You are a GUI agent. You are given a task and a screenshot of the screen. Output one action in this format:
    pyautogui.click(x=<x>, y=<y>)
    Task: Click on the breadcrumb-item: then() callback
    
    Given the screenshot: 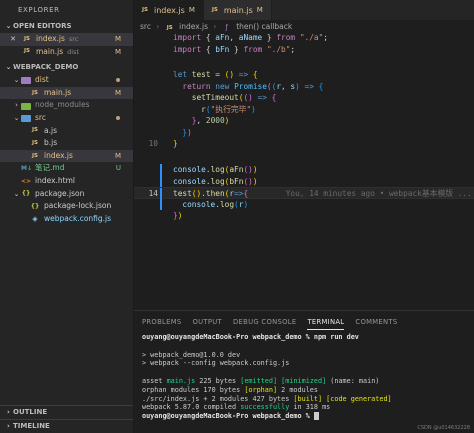 What is the action you would take?
    pyautogui.click(x=264, y=26)
    